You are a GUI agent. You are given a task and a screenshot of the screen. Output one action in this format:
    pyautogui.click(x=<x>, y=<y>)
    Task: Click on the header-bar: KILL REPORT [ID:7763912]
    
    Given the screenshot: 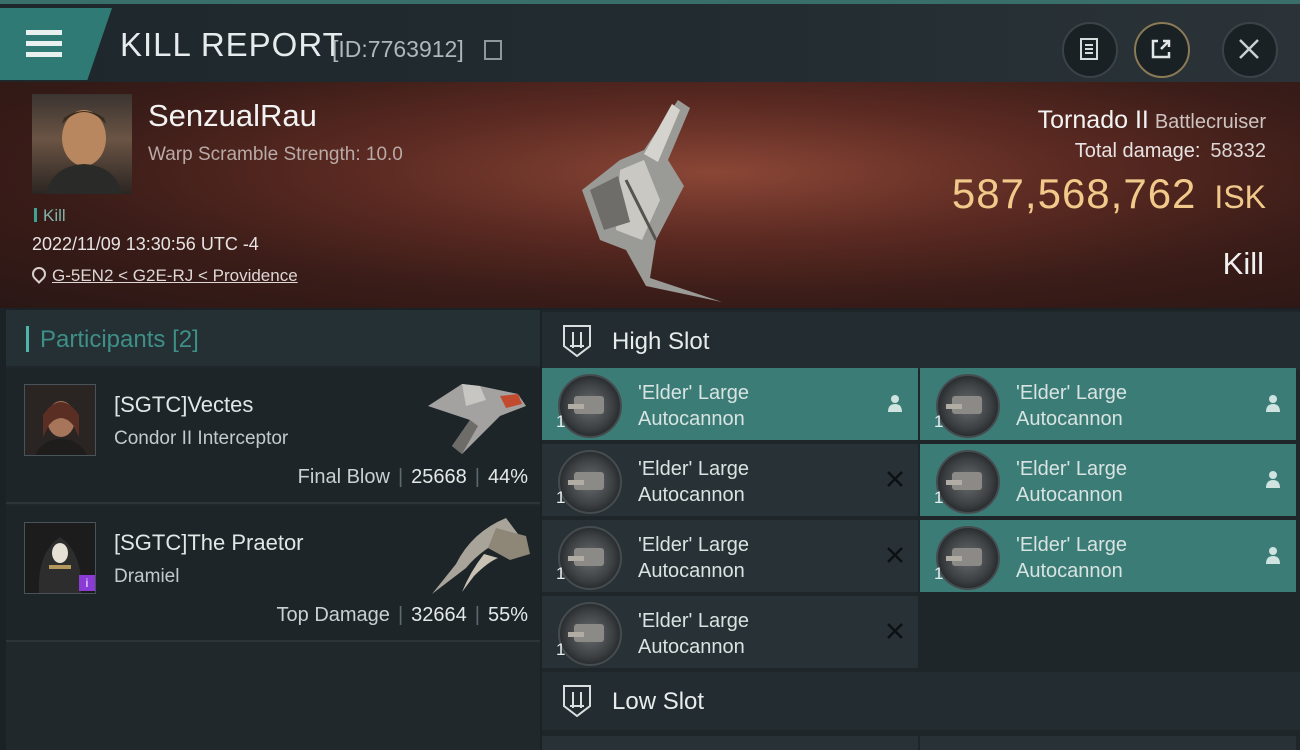 What is the action you would take?
    pyautogui.click(x=650, y=43)
    